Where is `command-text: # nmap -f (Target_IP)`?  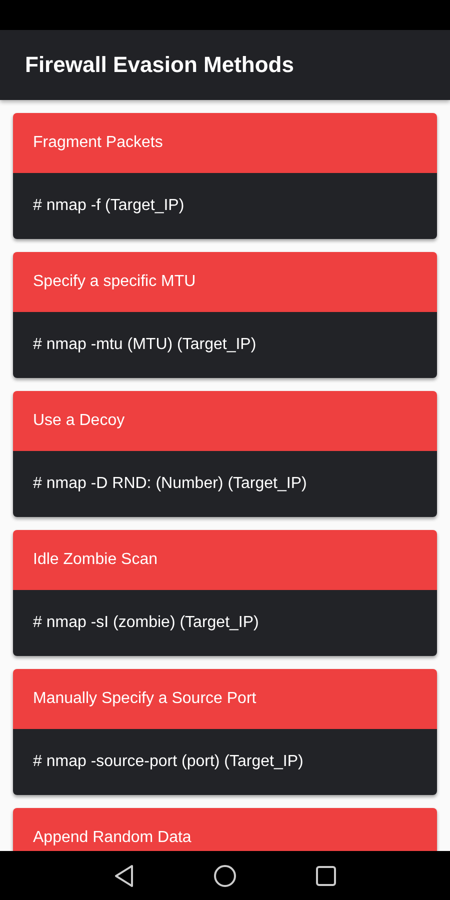
command-text: # nmap -f (Target_IP) is located at coordinates (108, 206).